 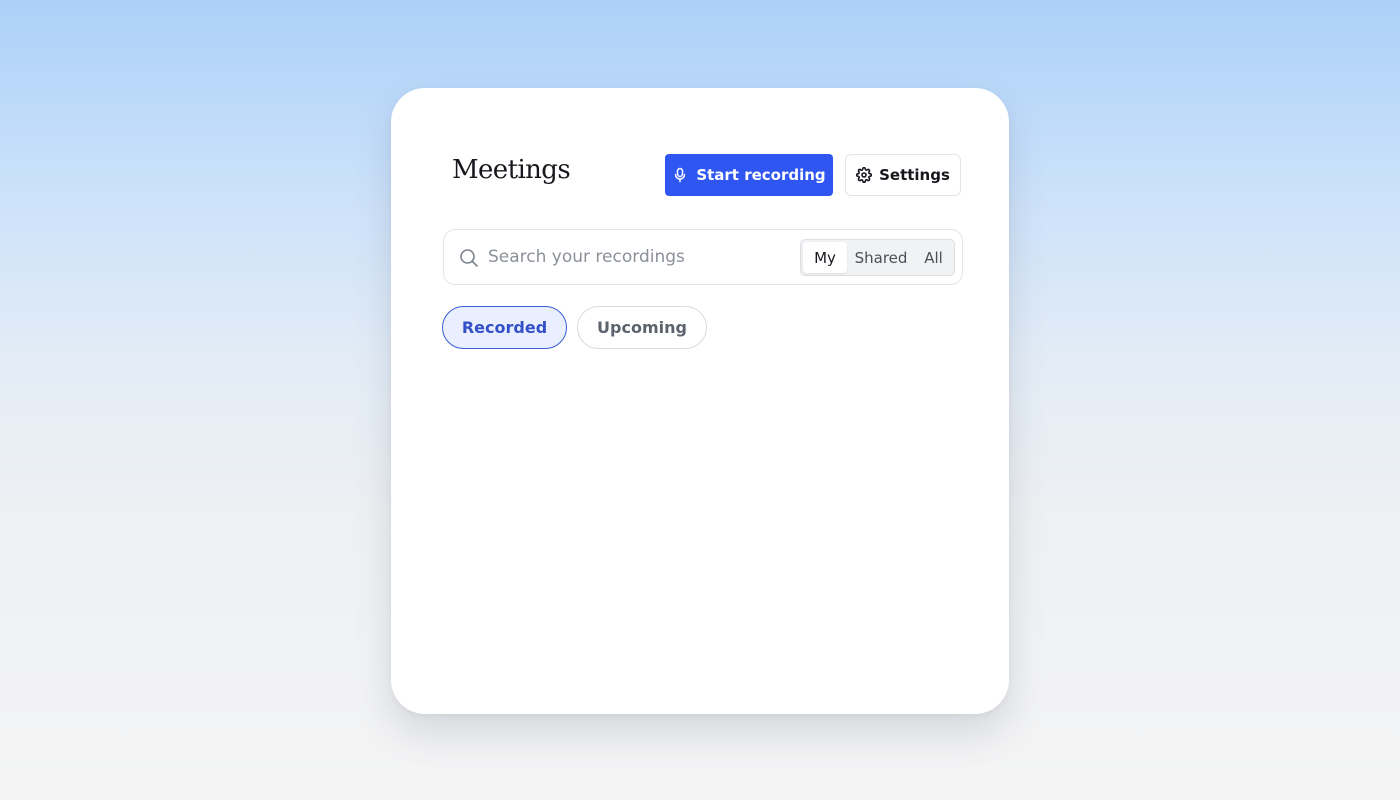 I want to click on settings-label: Settings, so click(x=914, y=175).